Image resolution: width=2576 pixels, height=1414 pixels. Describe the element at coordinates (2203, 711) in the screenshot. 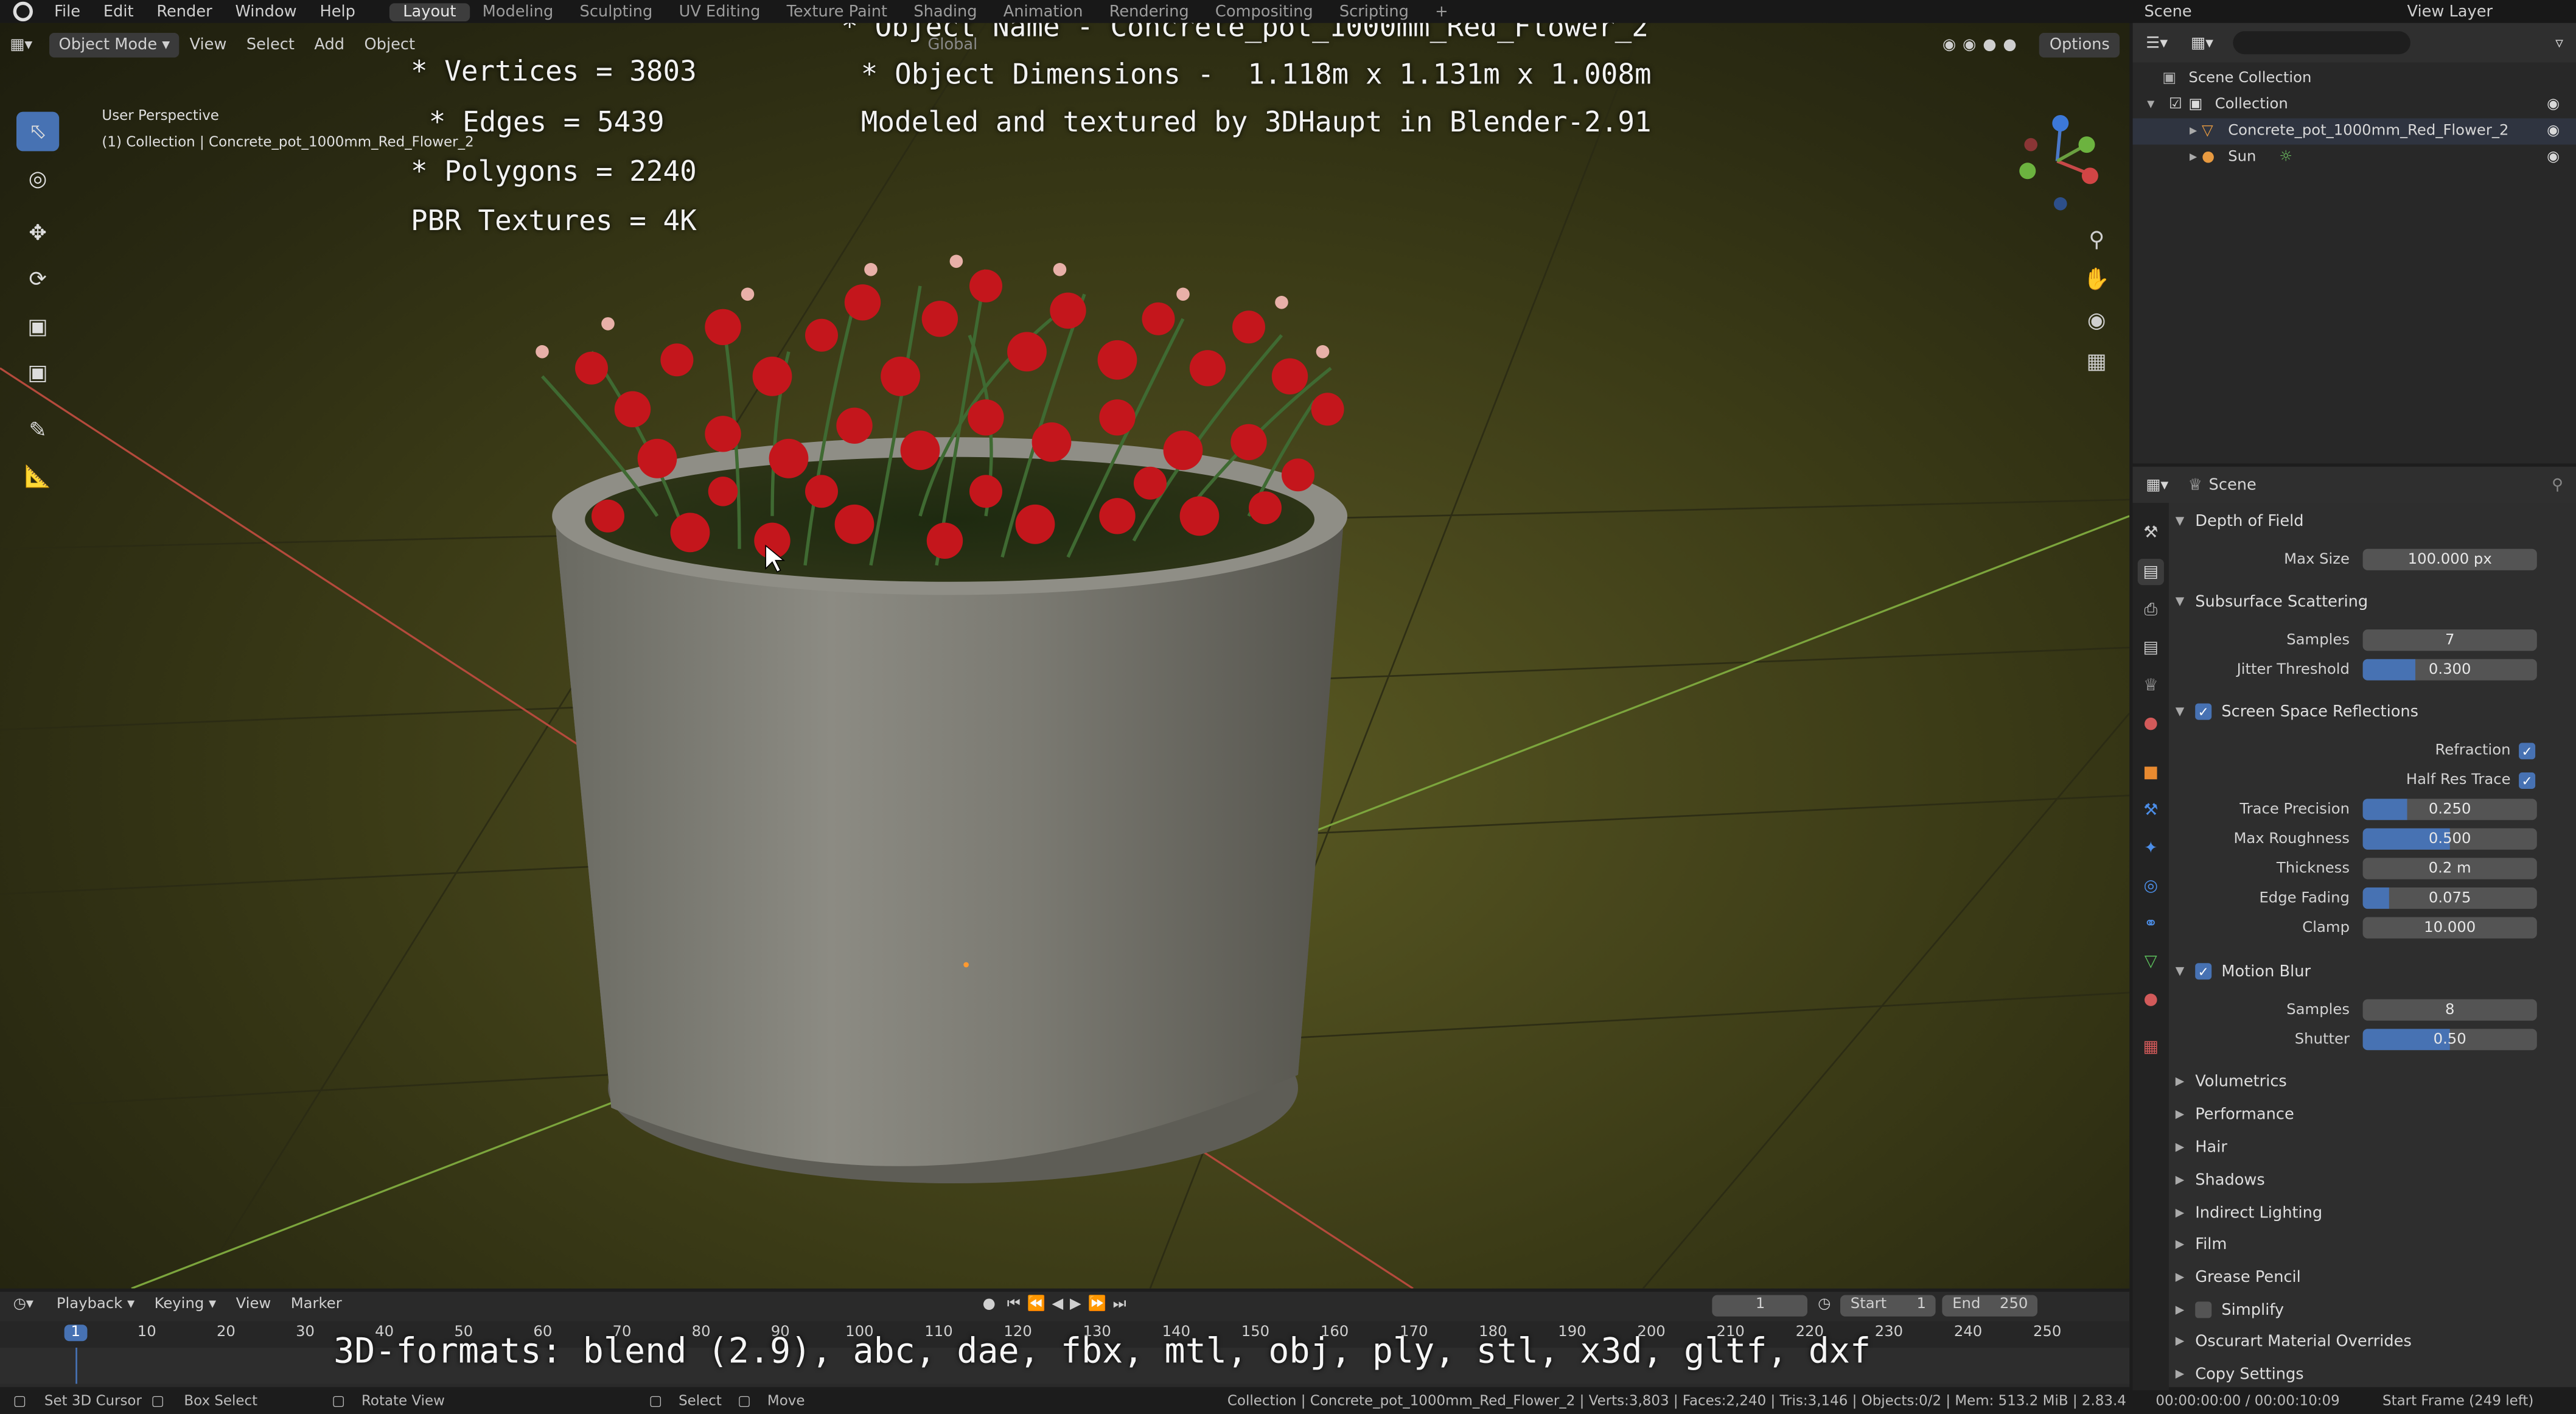

I see `ssr-enable-checkbox: ✓` at that location.